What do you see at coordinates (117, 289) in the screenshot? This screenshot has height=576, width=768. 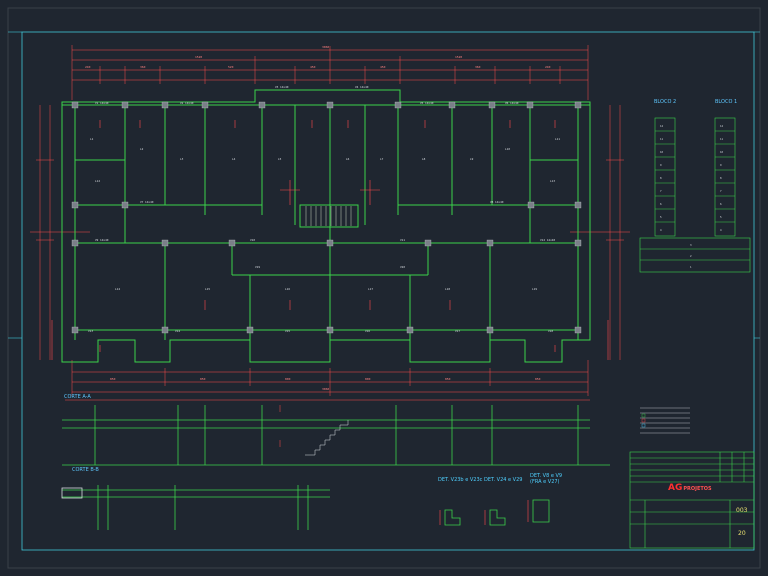 I see `svg-text: L14` at bounding box center [117, 289].